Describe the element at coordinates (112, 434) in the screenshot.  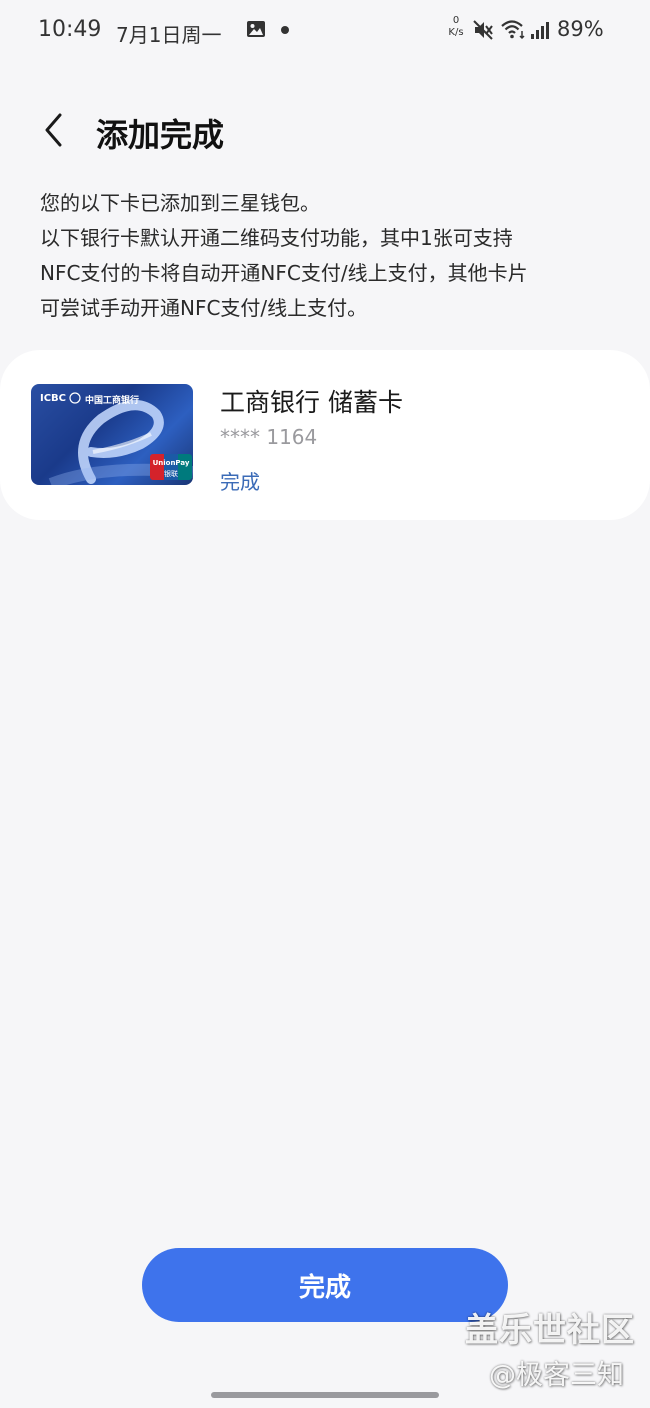
I see `bank-card-image: ICBC 中国工商银行 UnionPay 银联` at that location.